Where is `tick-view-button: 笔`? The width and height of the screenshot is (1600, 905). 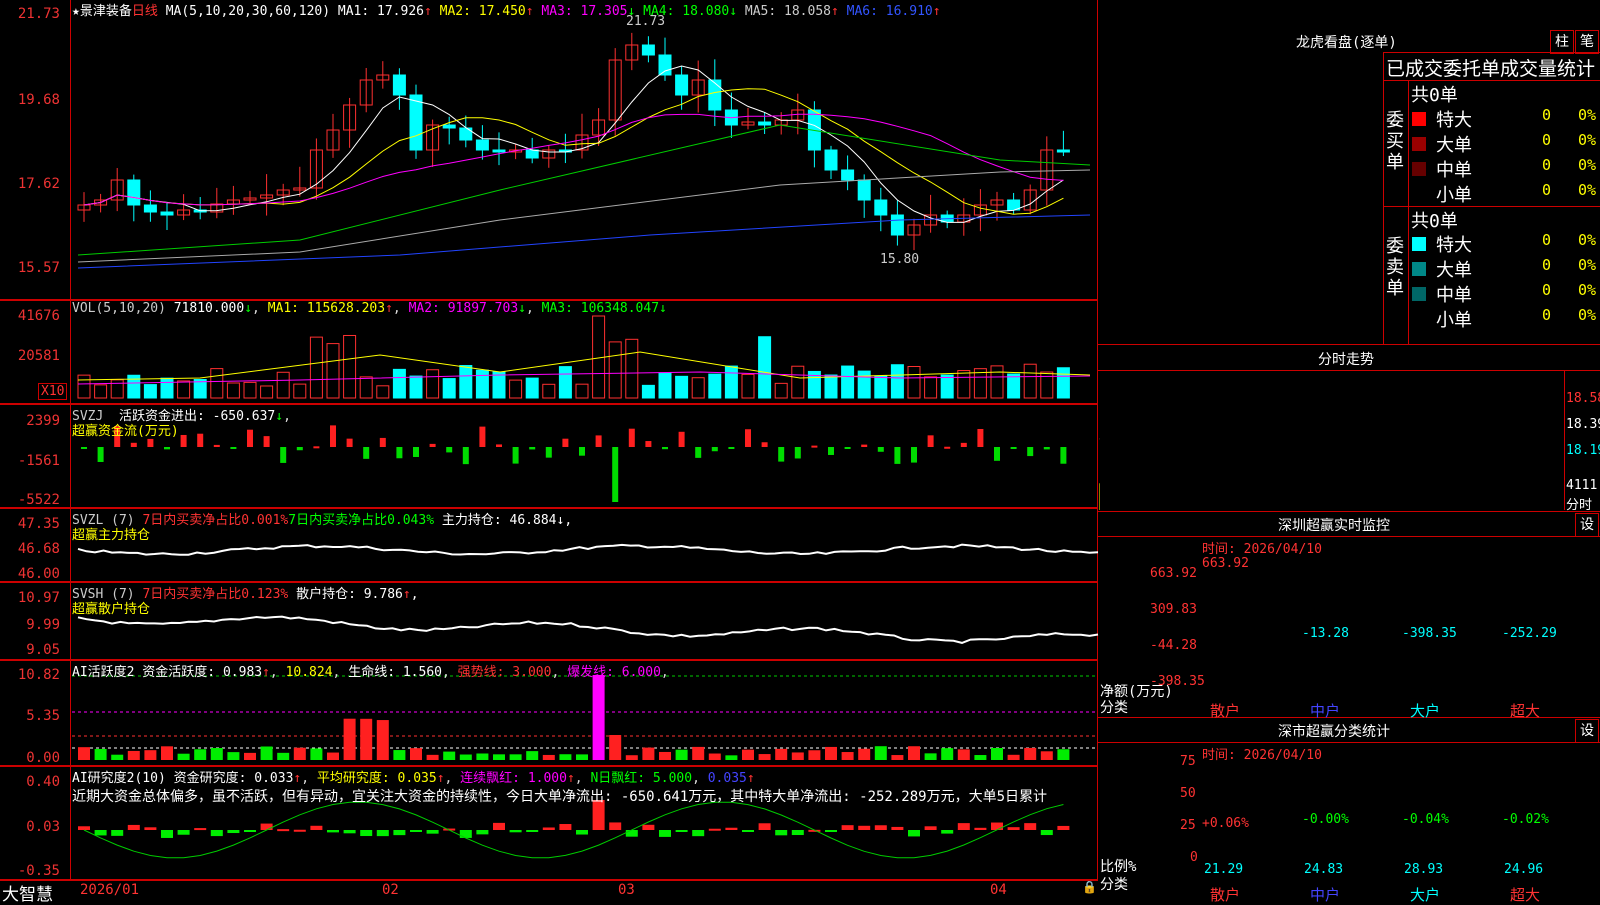
tick-view-button: 笔 is located at coordinates (1587, 42).